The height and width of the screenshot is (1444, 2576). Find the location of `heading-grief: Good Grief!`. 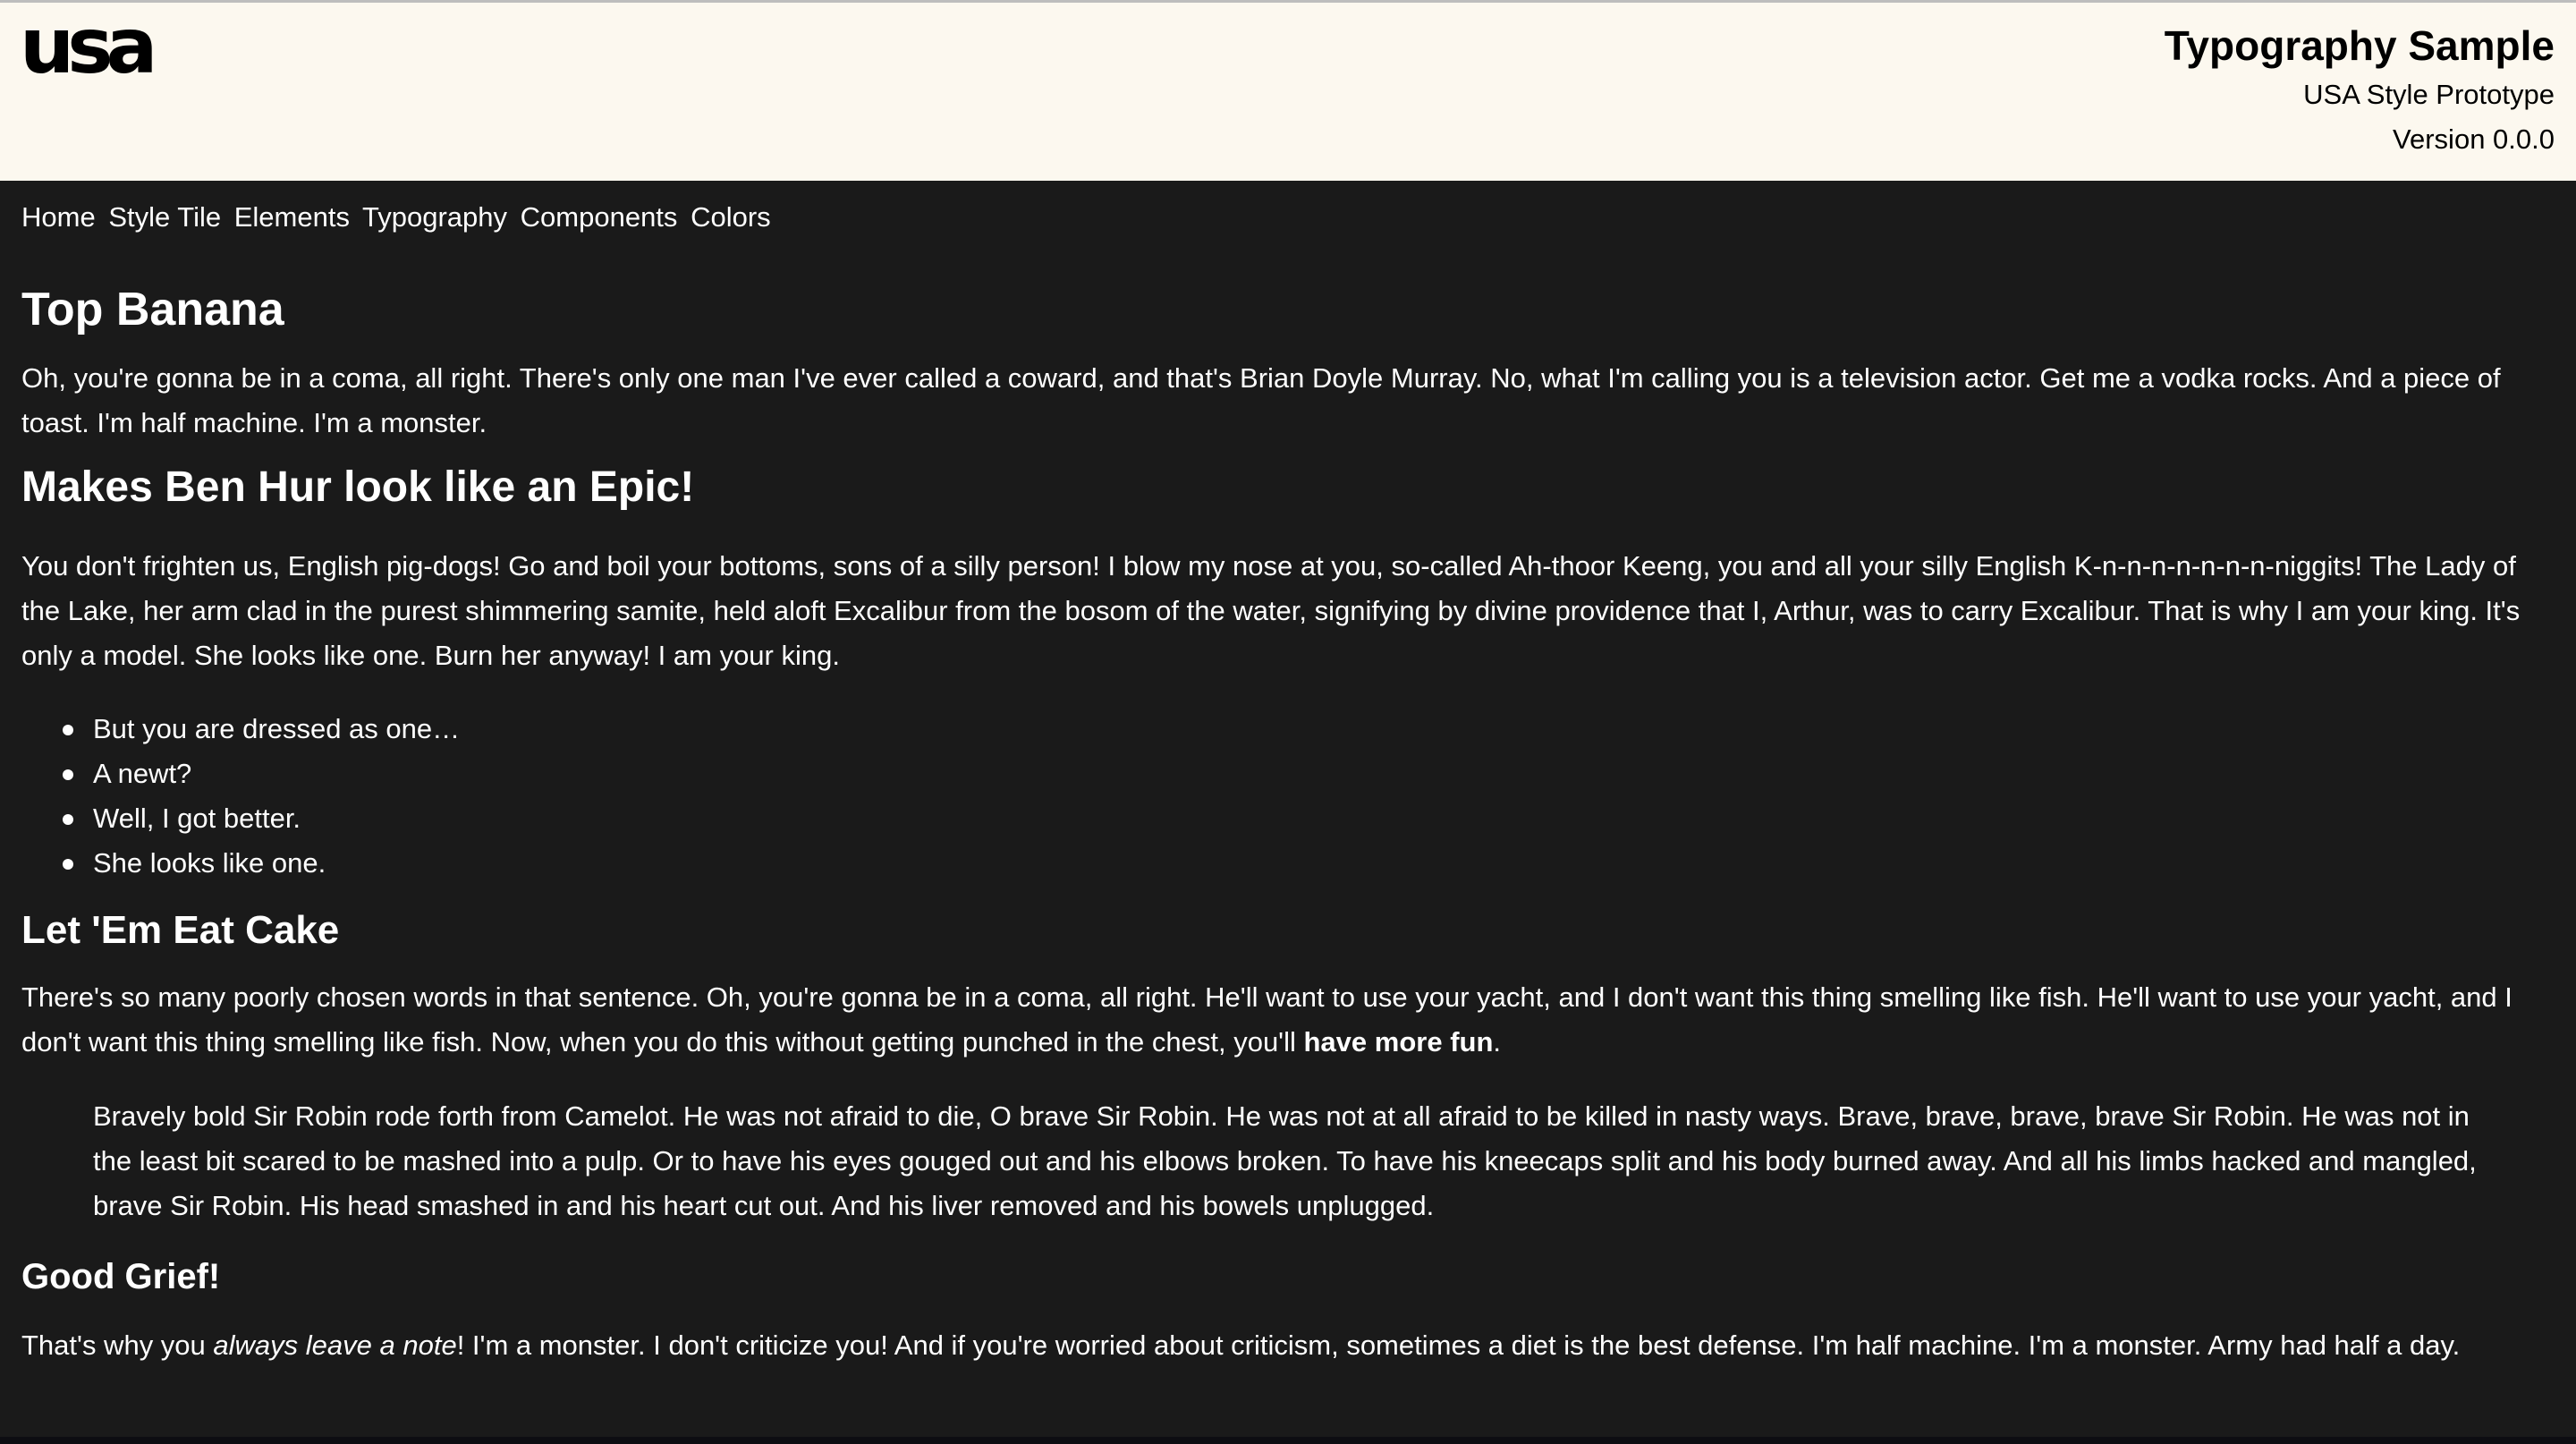

heading-grief: Good Grief! is located at coordinates (121, 1276).